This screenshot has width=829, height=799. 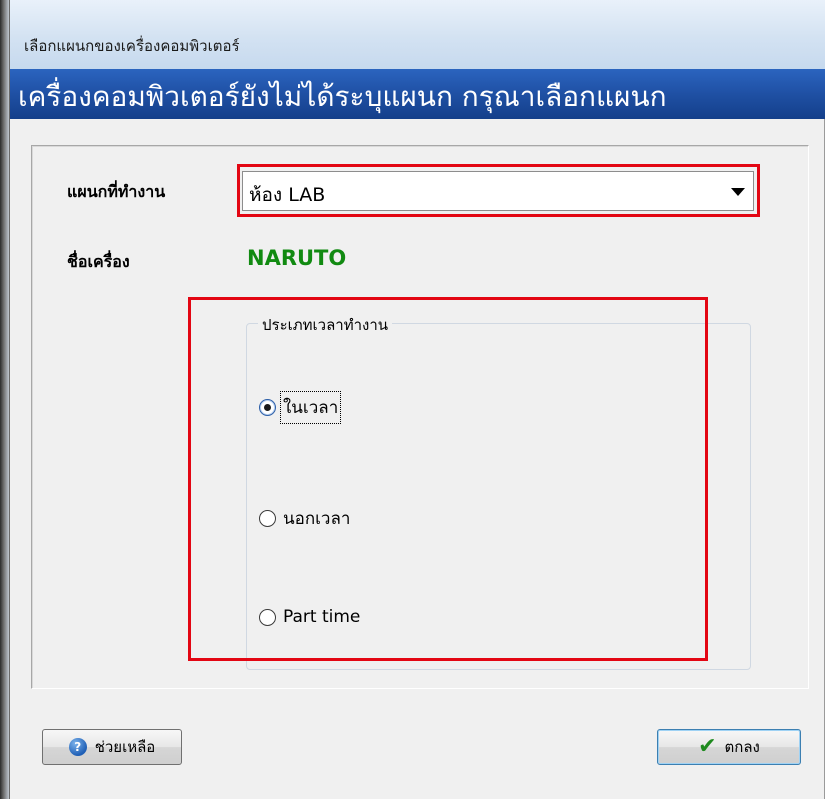 I want to click on help-button-label: ช่วยเหลือ, so click(x=125, y=747).